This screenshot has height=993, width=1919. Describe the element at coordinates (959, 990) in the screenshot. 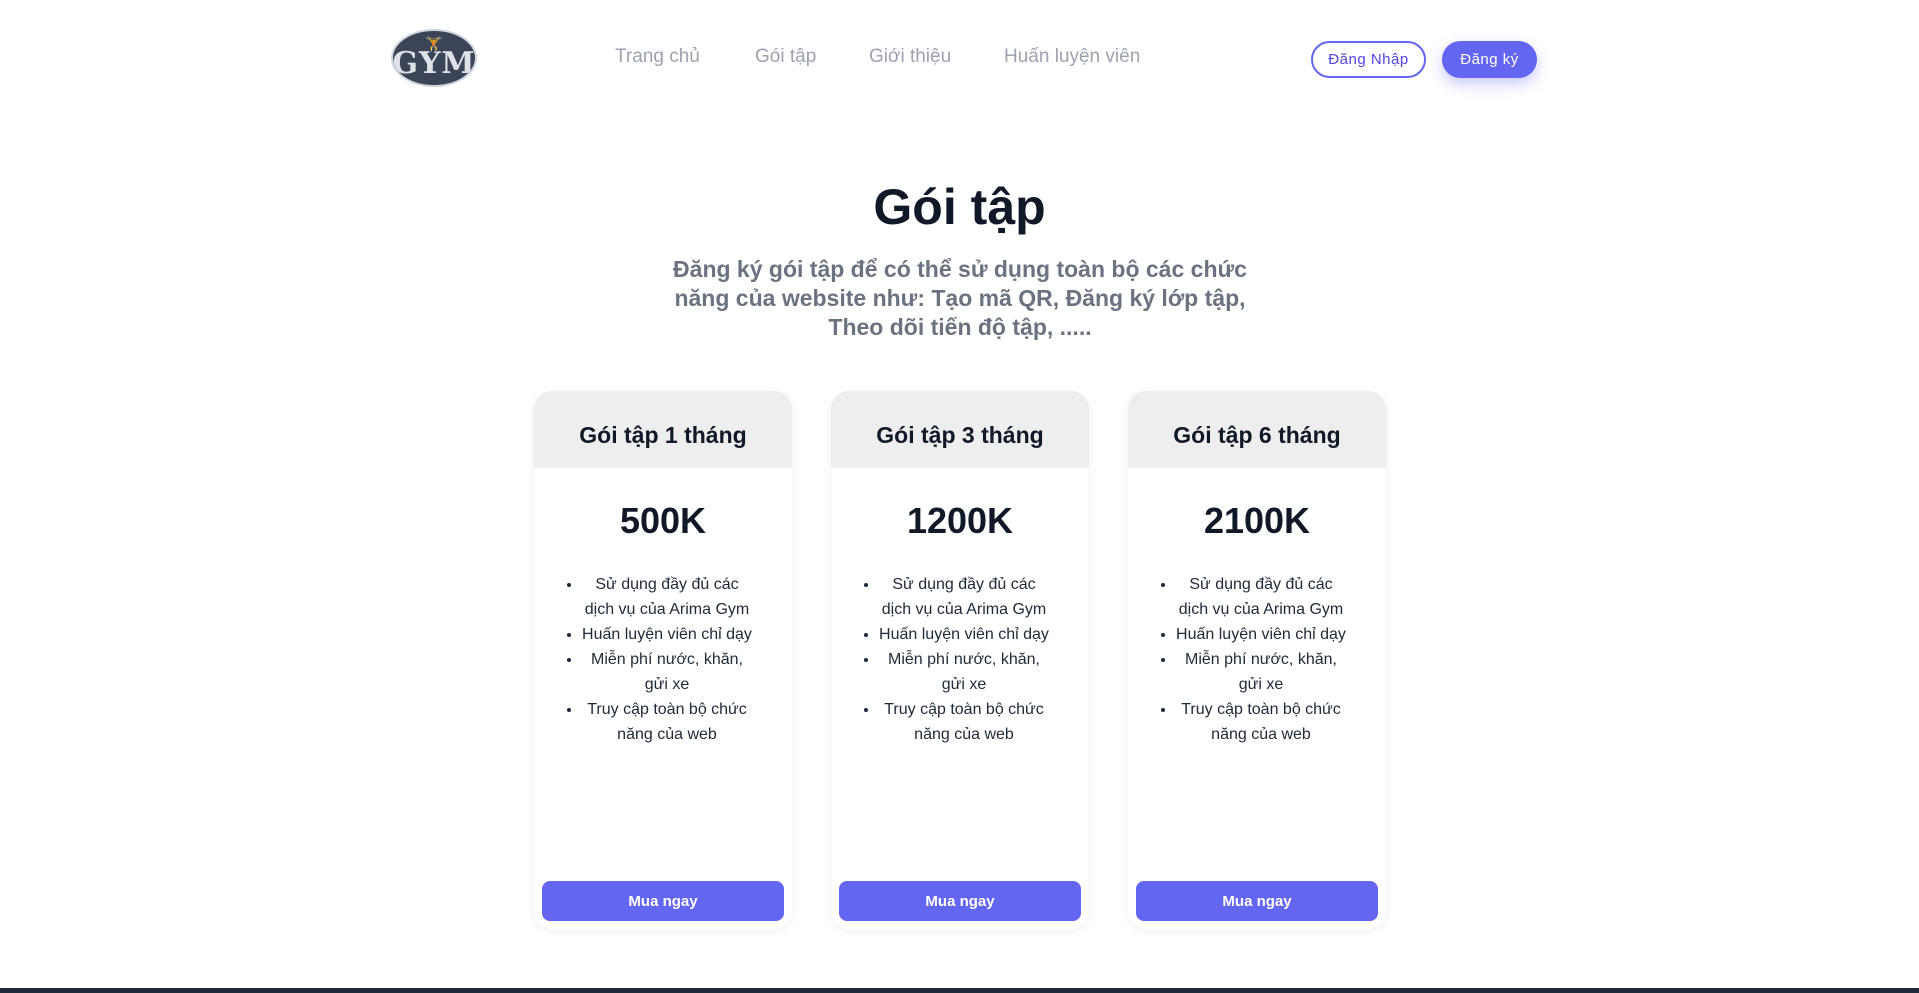

I see `footer-edge` at that location.